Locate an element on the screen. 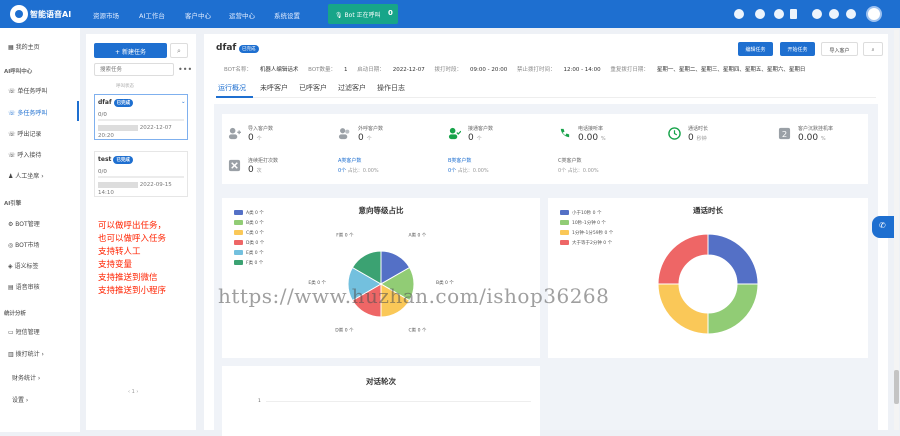 Image resolution: width=900 pixels, height=436 pixels. note-line: 也可以做呼入任务 is located at coordinates (132, 239).